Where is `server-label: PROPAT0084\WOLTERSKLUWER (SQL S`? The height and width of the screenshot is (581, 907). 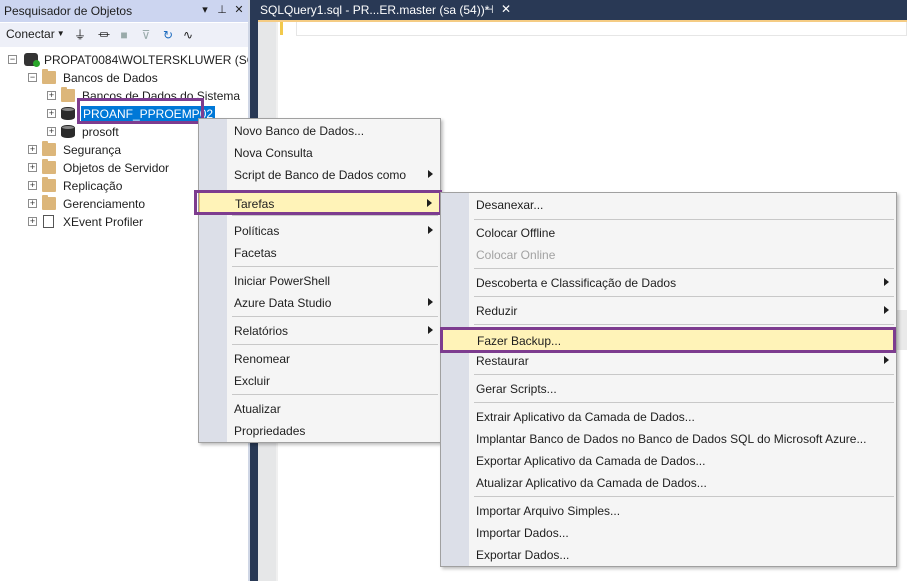
server-label: PROPAT0084\WOLTERSKLUWER (SQL S is located at coordinates (159, 60).